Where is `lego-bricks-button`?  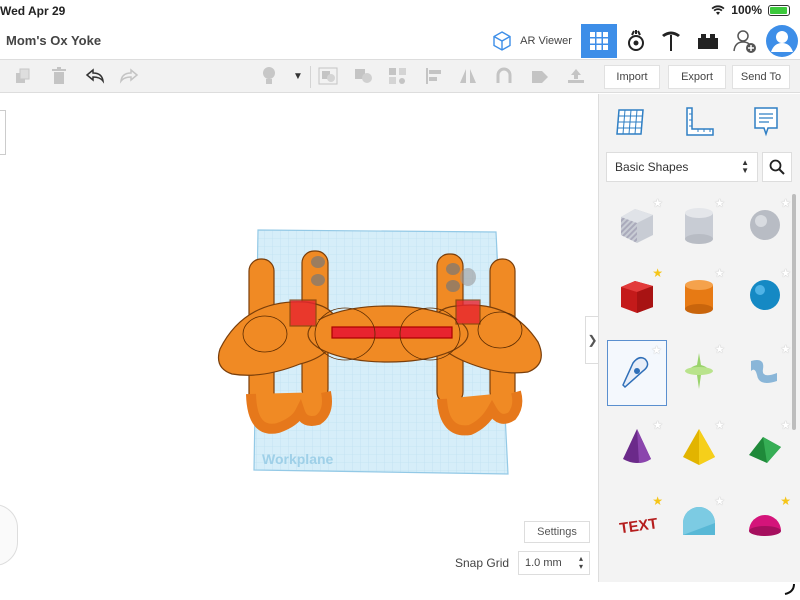 lego-bricks-button is located at coordinates (708, 41).